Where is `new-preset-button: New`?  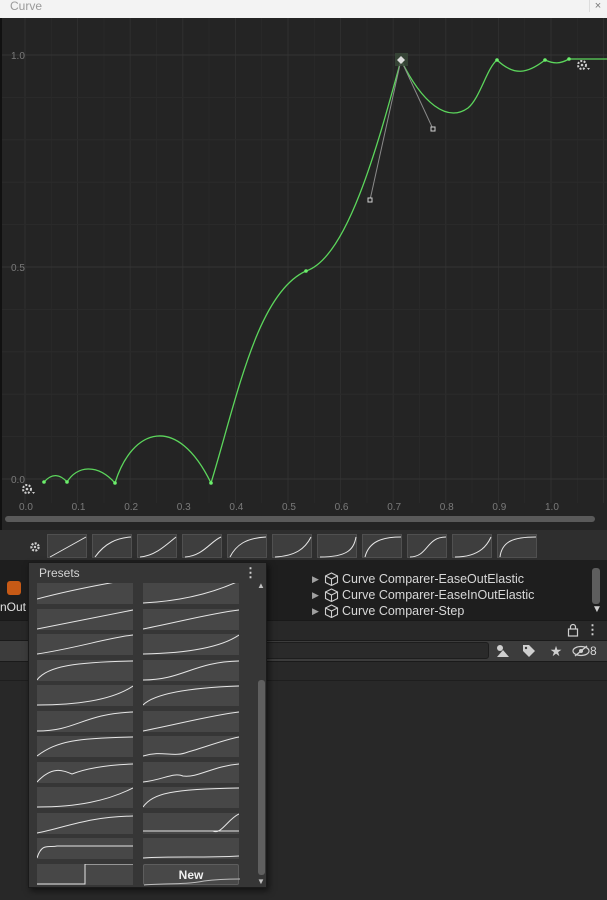 new-preset-button: New is located at coordinates (191, 874).